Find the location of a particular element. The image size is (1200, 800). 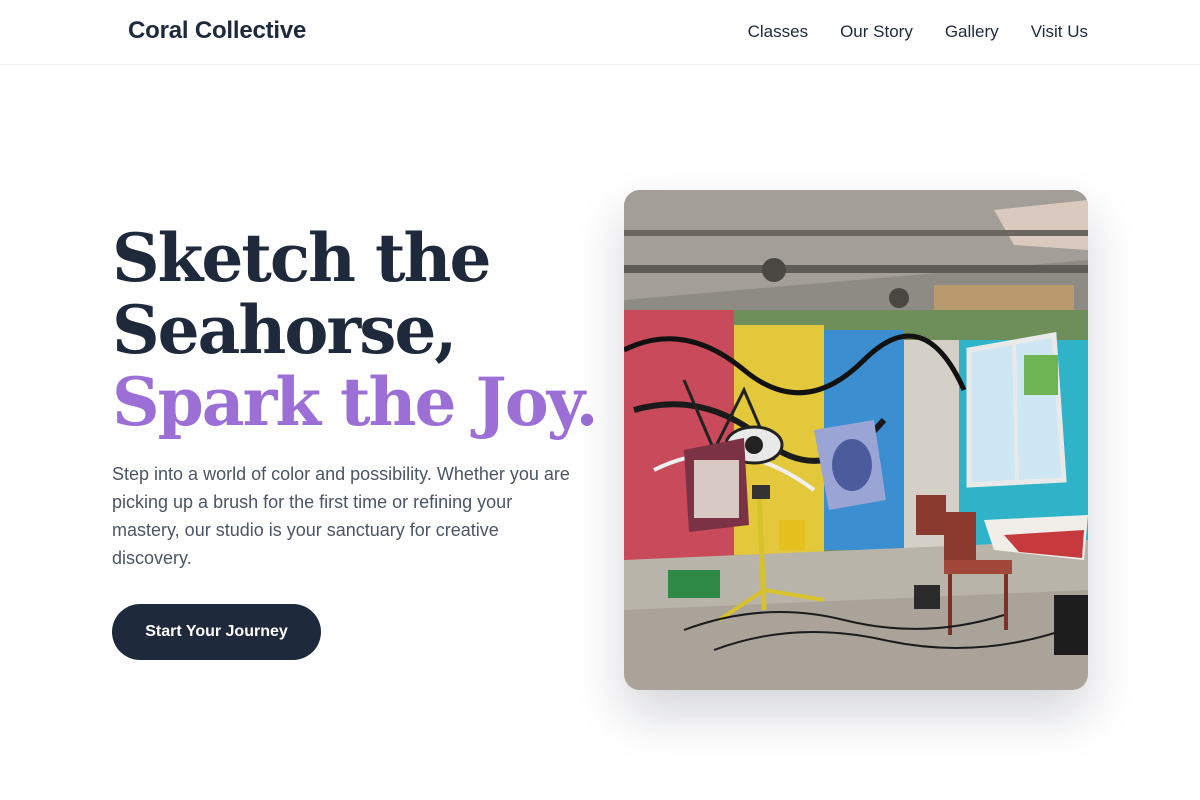

main-nav: Classes Our Story Gallery Visit Us is located at coordinates (918, 32).